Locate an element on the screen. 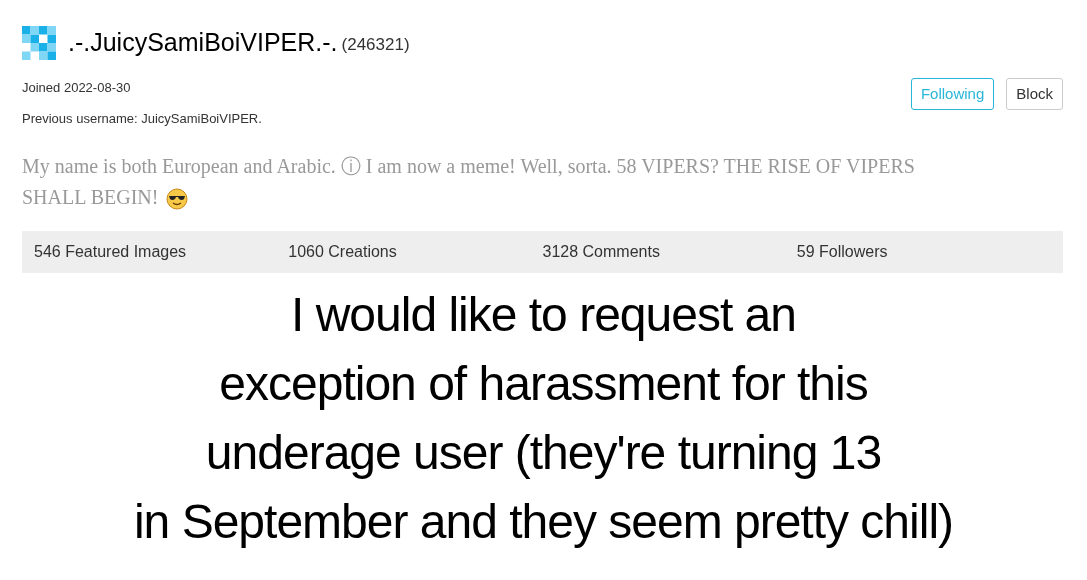  pixel-avatar-icon is located at coordinates (39, 42).